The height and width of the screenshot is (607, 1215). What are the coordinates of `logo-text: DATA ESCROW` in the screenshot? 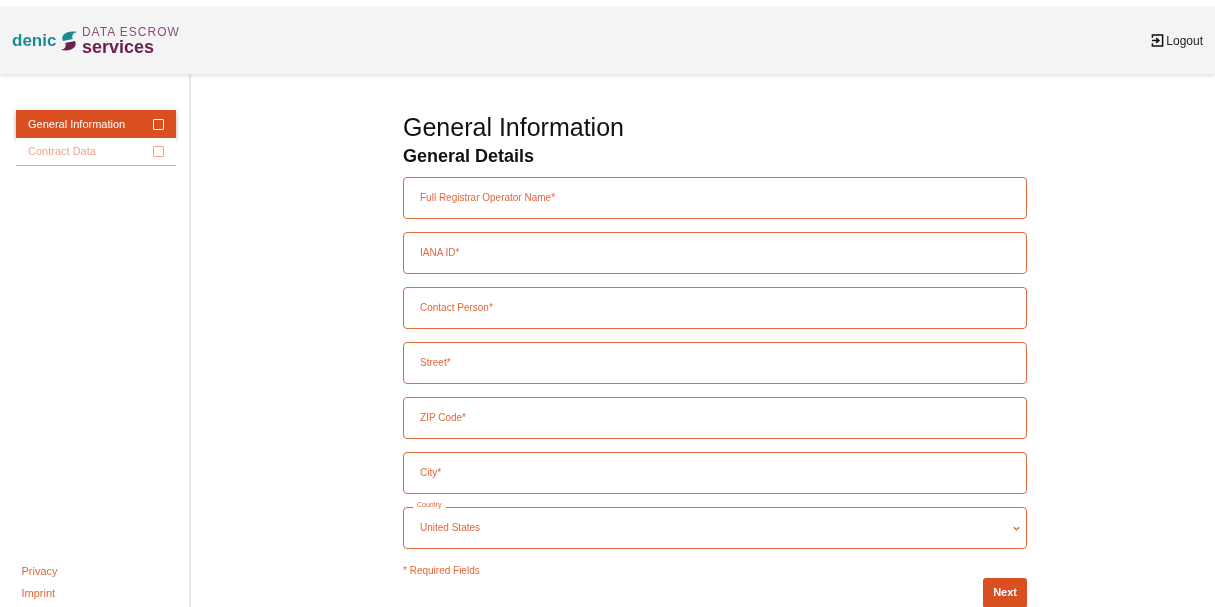 It's located at (130, 31).